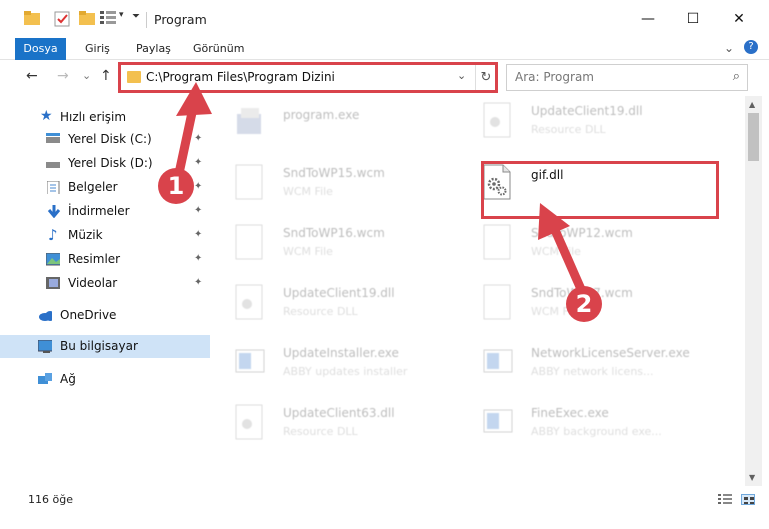 This screenshot has width=769, height=529. What do you see at coordinates (725, 499) in the screenshot?
I see `details-view-icon` at bounding box center [725, 499].